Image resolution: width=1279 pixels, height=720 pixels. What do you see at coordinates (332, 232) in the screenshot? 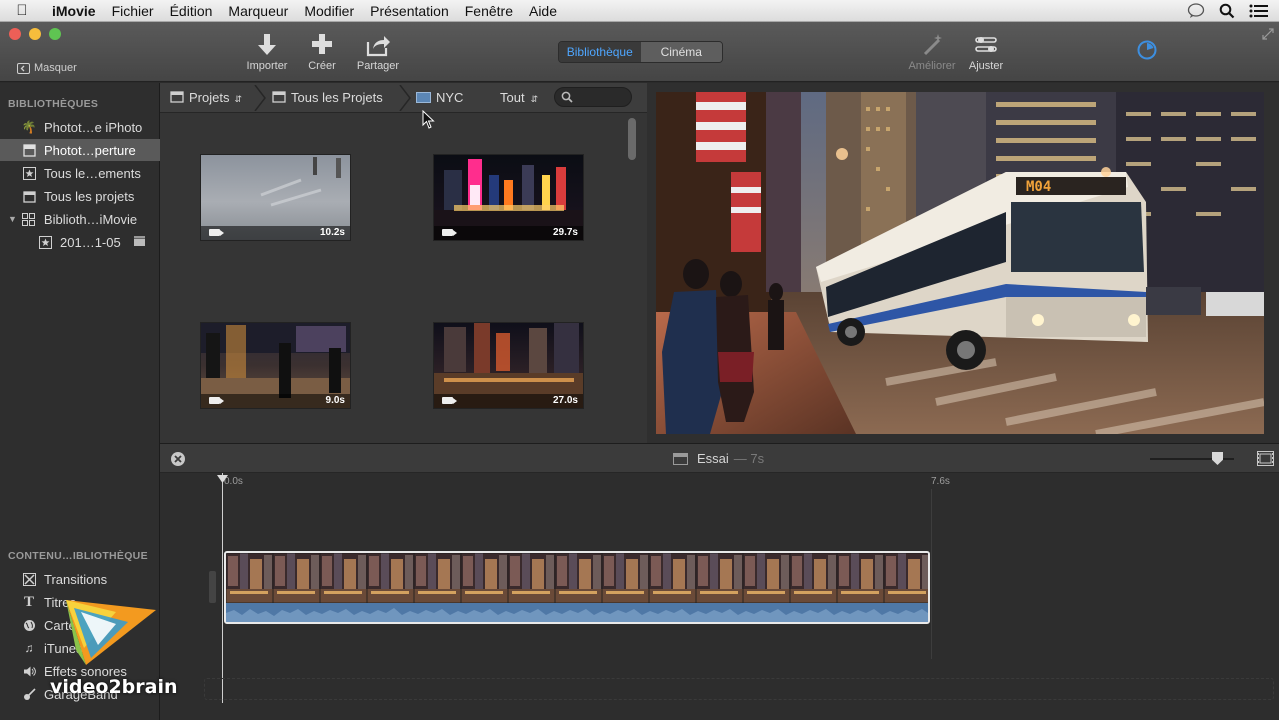
I see `clip-duration: 10.2s` at bounding box center [332, 232].